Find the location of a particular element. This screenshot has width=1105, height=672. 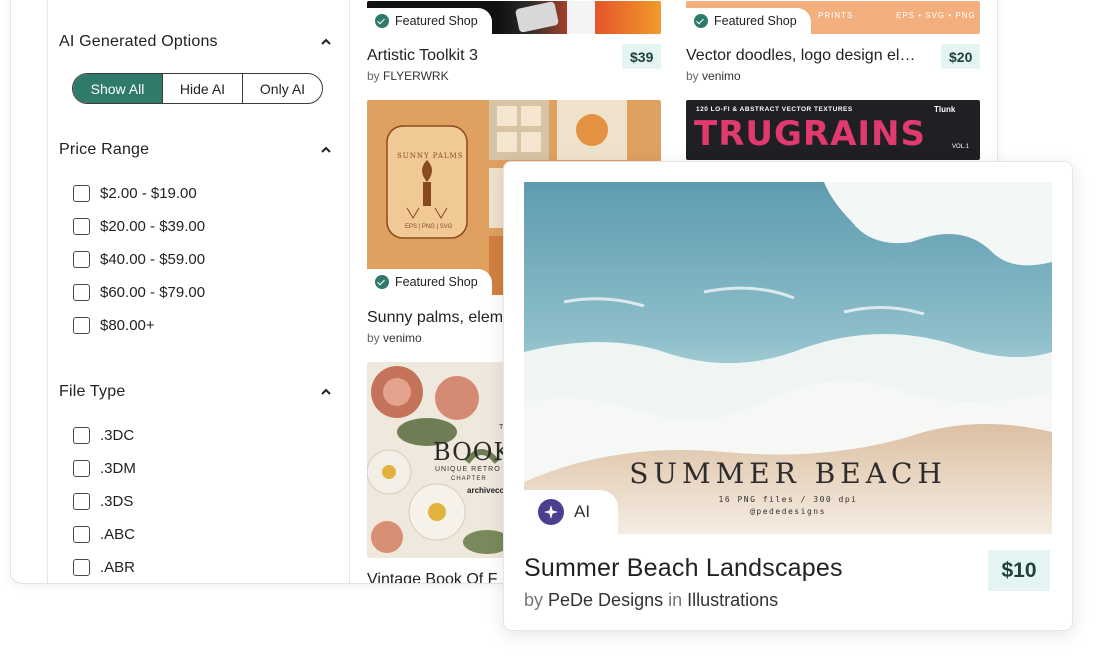

art-text: CHAPTER is located at coordinates (469, 479).